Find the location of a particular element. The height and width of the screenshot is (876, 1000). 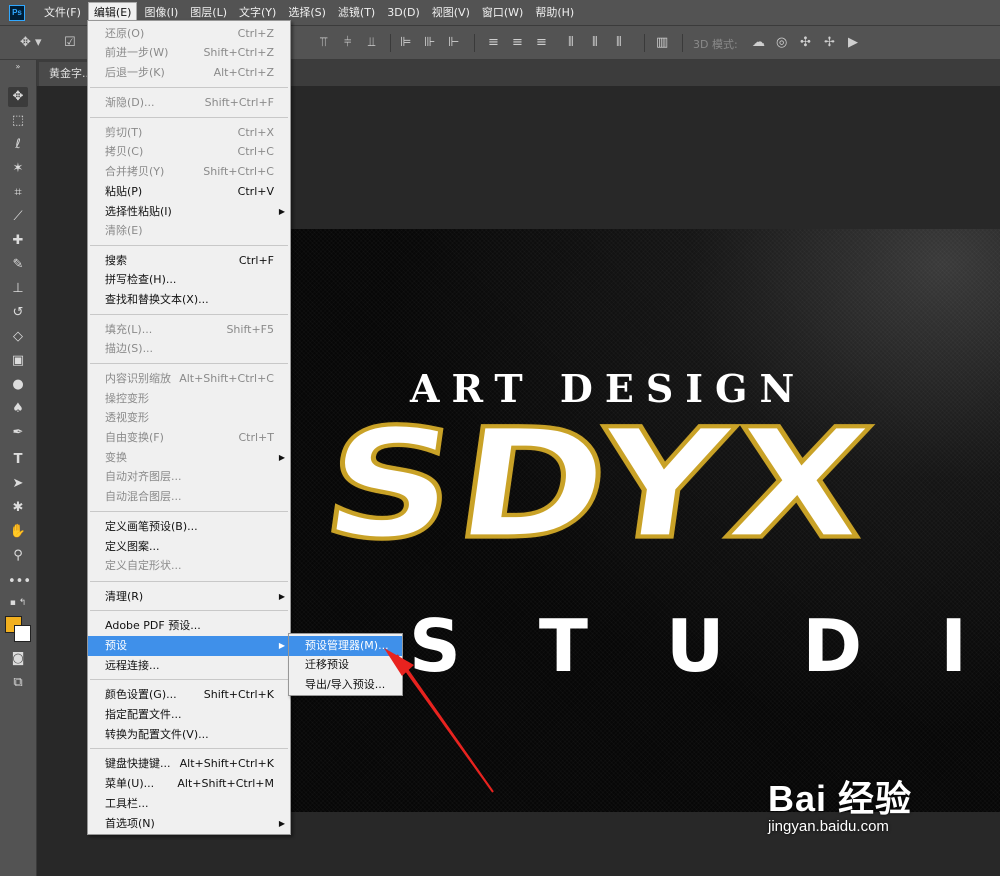

crop-tool-icon: ⌗ is located at coordinates (18, 193).